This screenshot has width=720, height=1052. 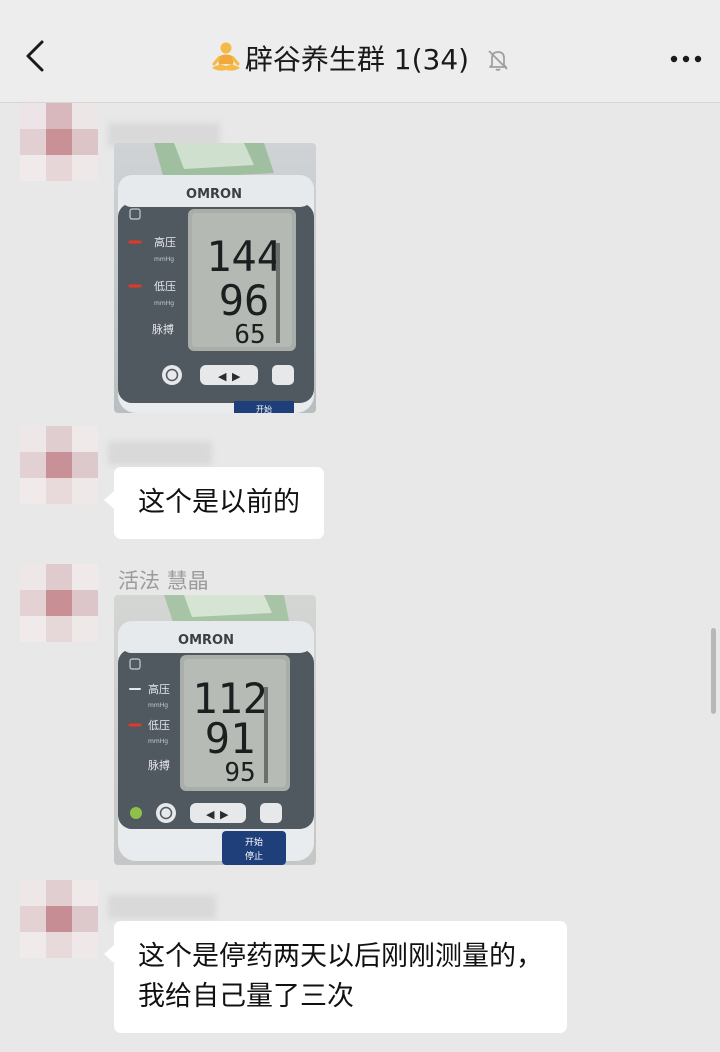 I want to click on sender-name: 活法 慧晶, so click(x=163, y=579).